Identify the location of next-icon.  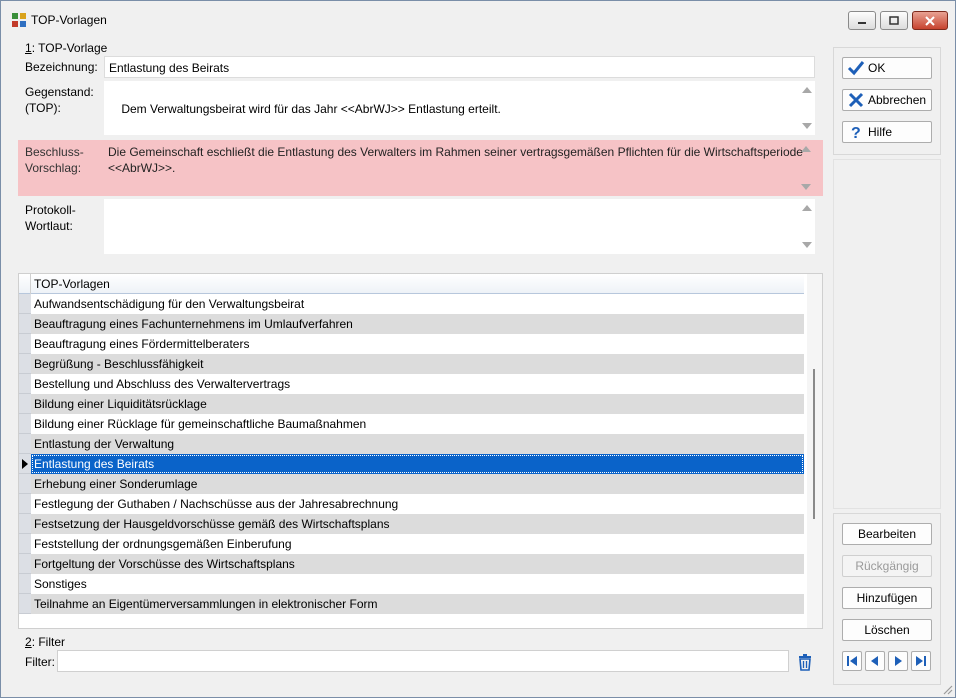
(898, 661).